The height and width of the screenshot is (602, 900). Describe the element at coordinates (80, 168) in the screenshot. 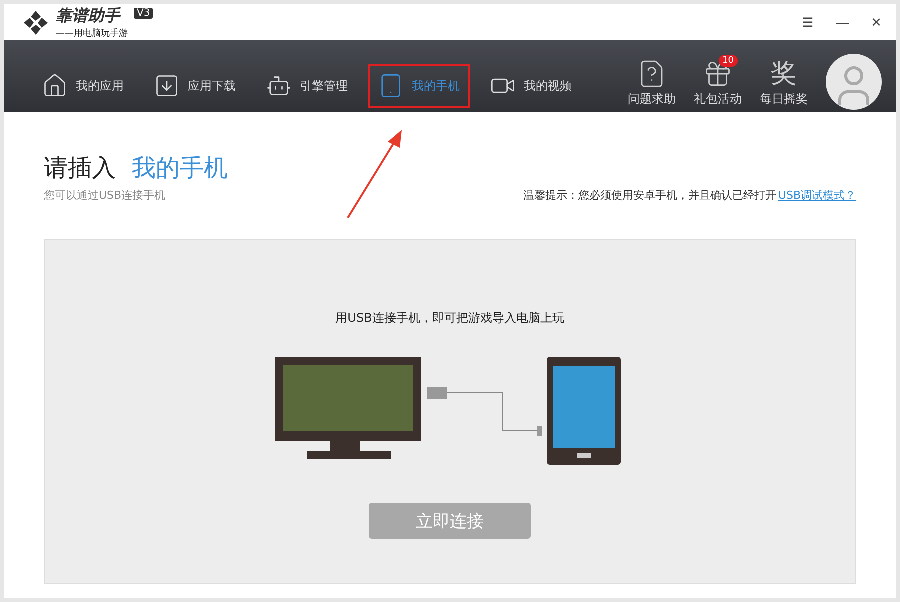

I see `heading-text: 请插入` at that location.